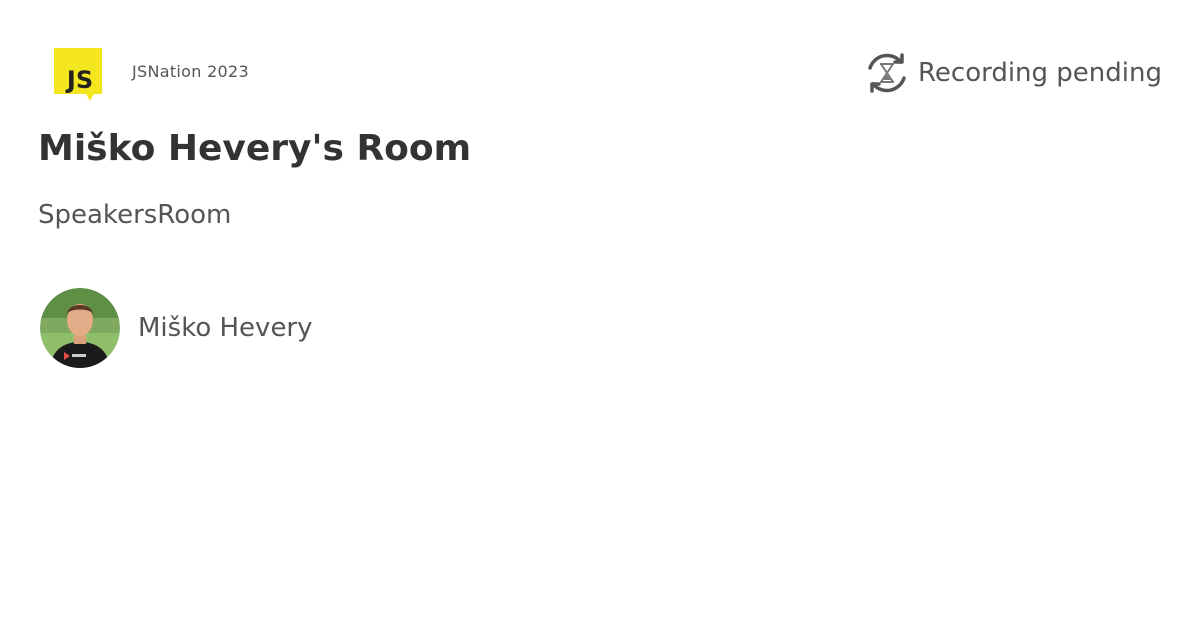 This screenshot has width=1200, height=628. I want to click on jsnation-logo-icon: JS, so click(78, 74).